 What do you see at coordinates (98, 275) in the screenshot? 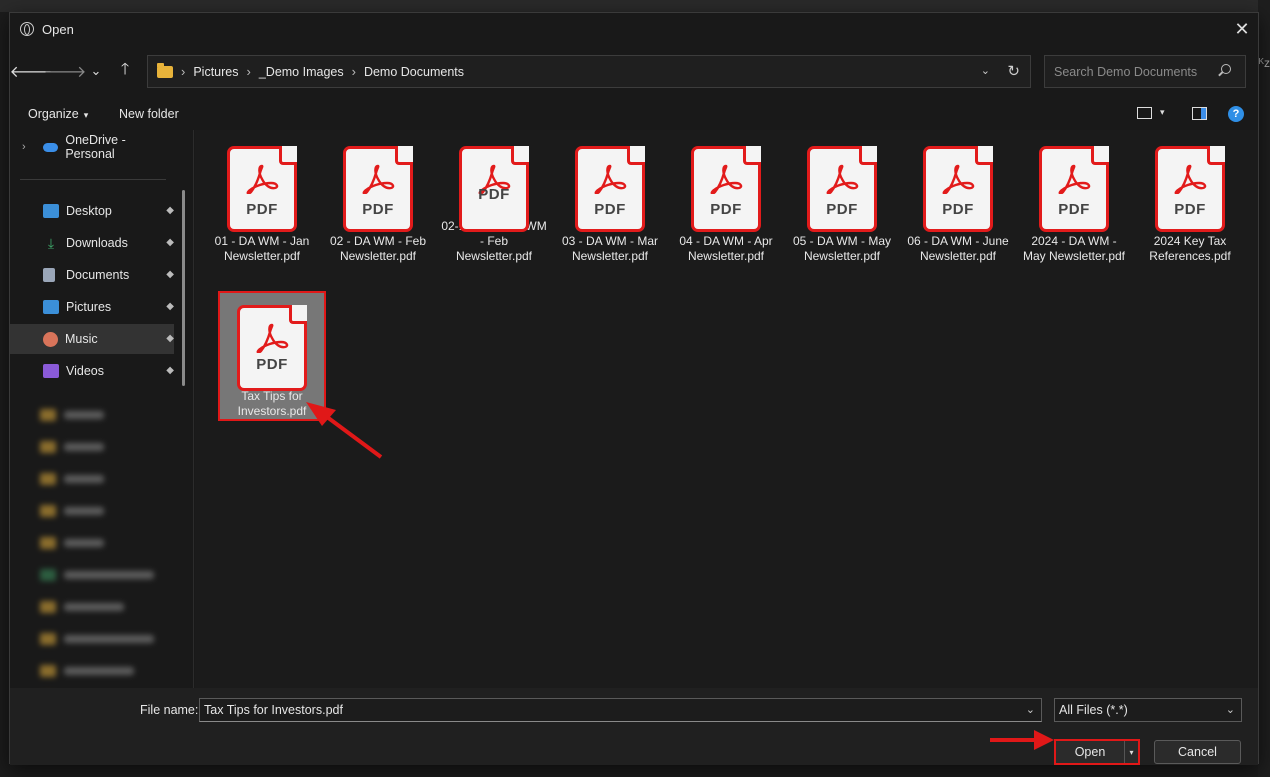
I see `sidebar-item-label: Documents` at bounding box center [98, 275].